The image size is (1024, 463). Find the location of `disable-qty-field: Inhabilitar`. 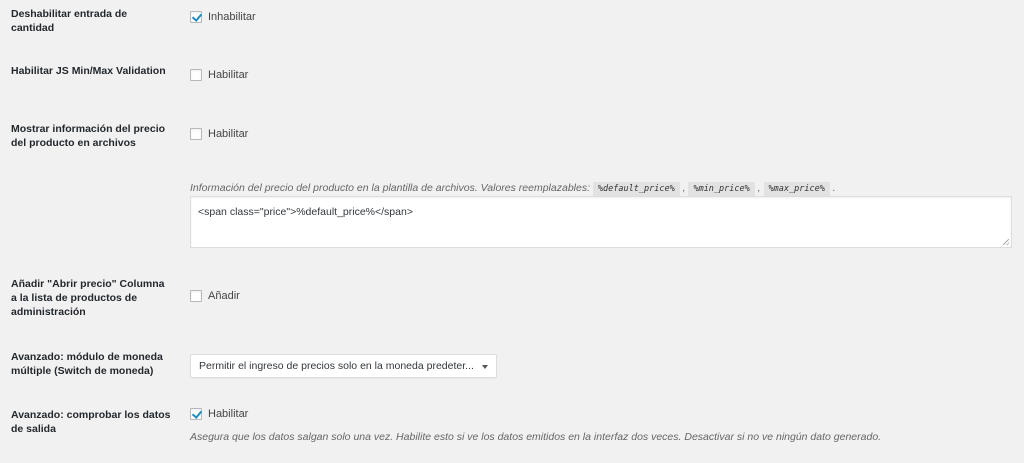

disable-qty-field: Inhabilitar is located at coordinates (223, 17).